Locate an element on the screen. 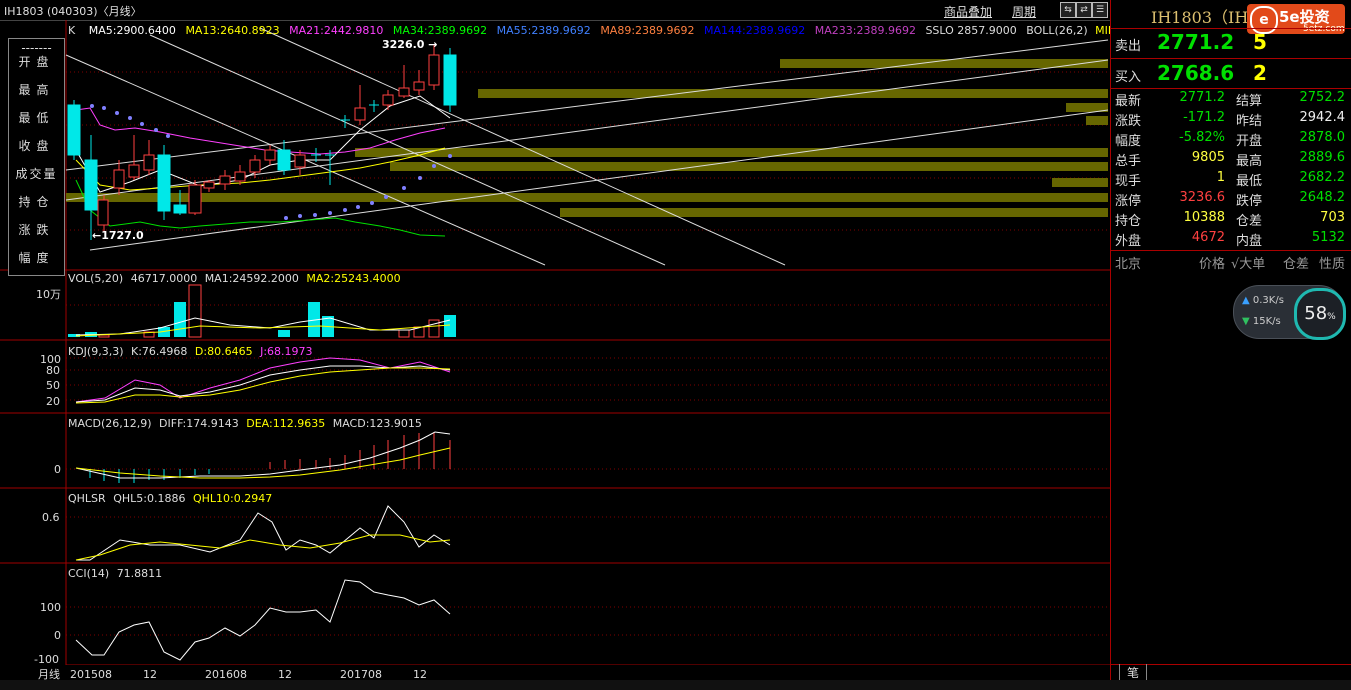 This screenshot has width=1351, height=690. memory-usage-value: 58 is located at coordinates (1316, 313).